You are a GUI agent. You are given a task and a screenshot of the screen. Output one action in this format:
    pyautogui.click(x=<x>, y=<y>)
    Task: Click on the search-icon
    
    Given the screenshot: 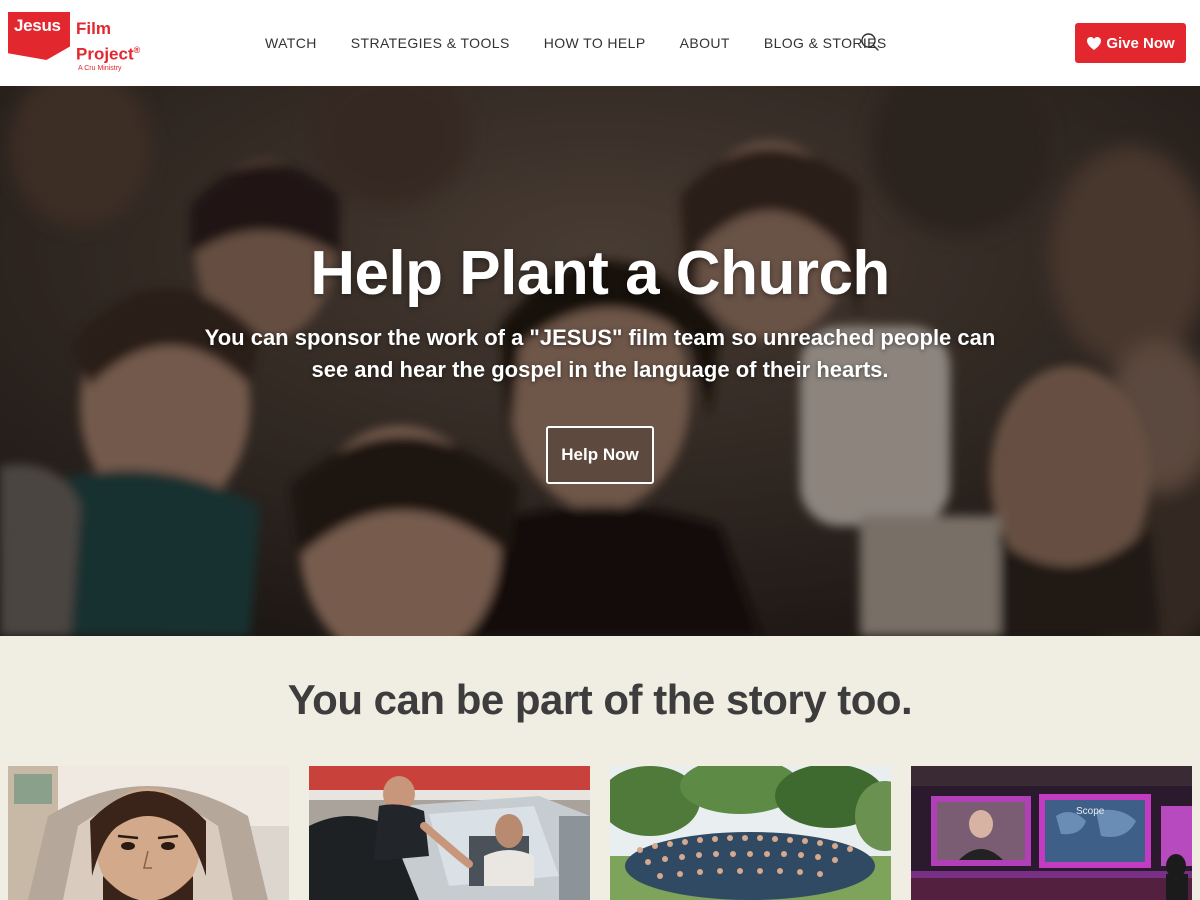 What is the action you would take?
    pyautogui.click(x=870, y=42)
    